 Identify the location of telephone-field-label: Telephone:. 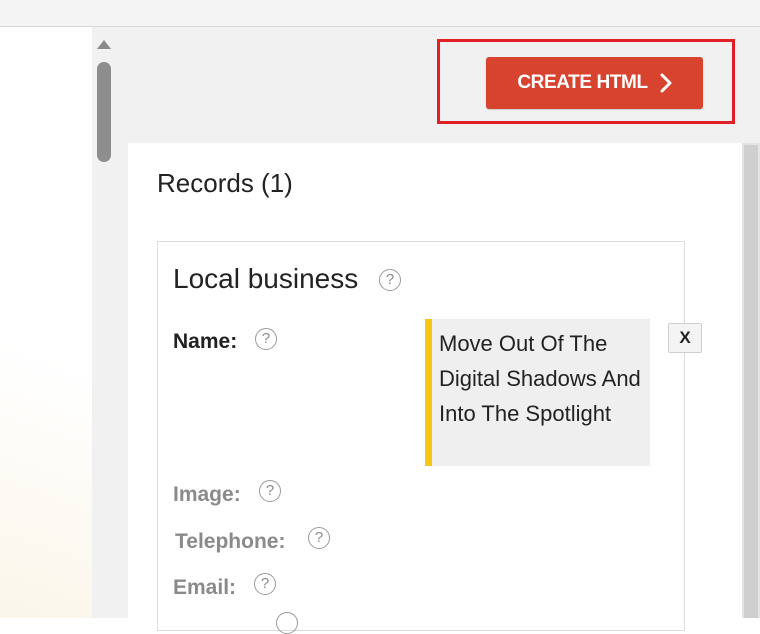
(230, 542).